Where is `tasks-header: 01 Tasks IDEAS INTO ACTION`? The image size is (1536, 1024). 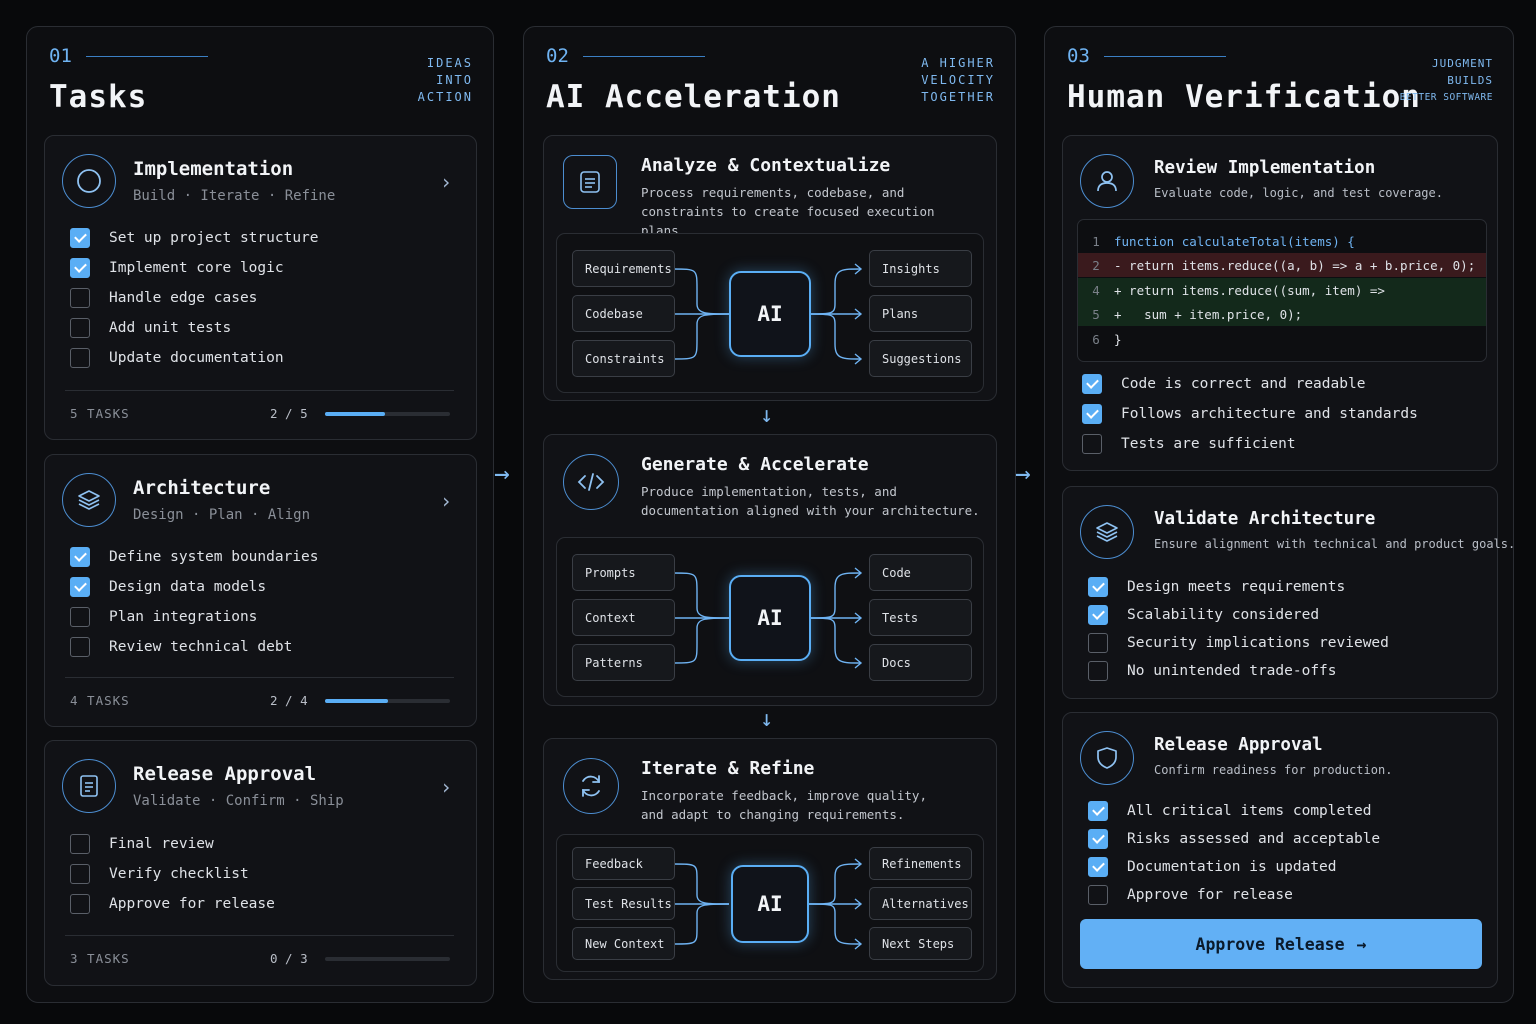 tasks-header: 01 Tasks IDEAS INTO ACTION is located at coordinates (261, 85).